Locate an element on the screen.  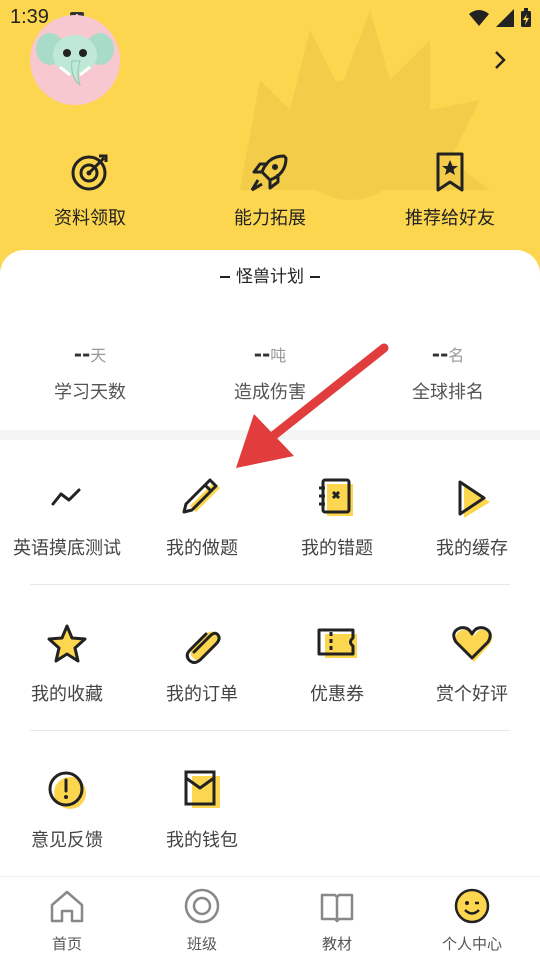
avatar is located at coordinates (75, 60).